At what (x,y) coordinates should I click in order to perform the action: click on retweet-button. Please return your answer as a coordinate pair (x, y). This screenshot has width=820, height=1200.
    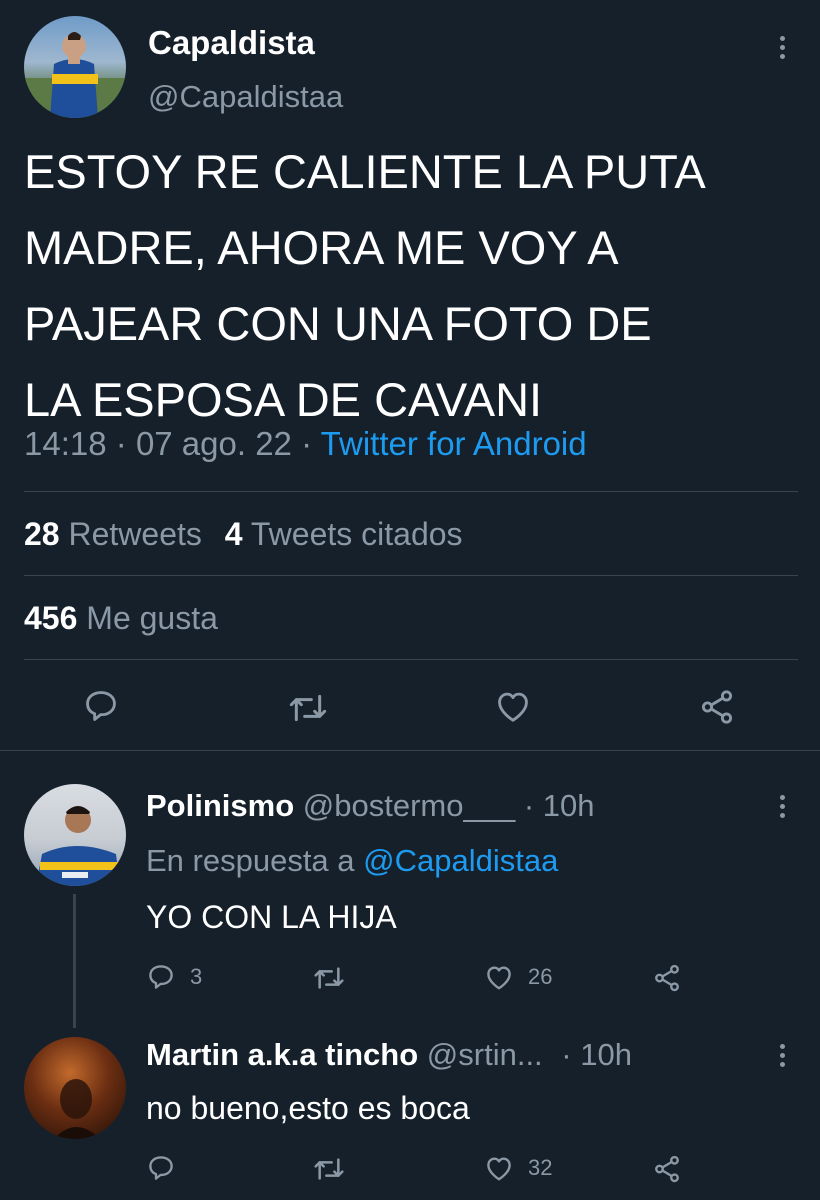
    Looking at the image, I should click on (308, 708).